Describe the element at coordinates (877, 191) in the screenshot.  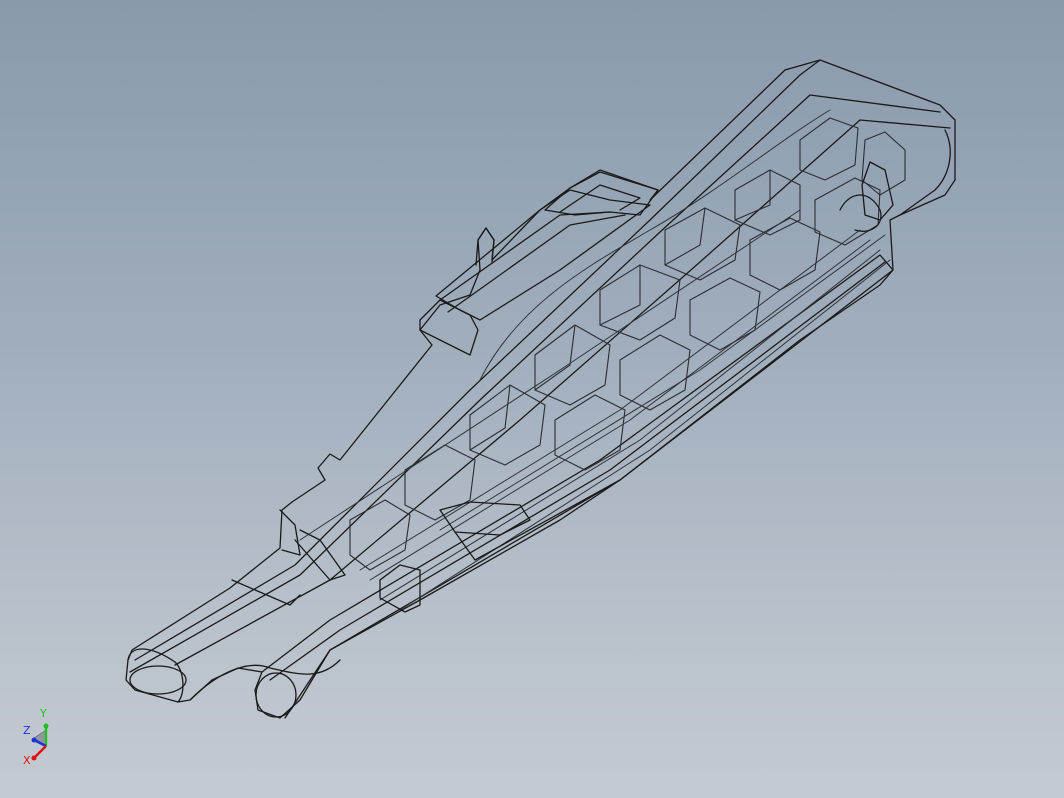
I see `stern-fitting` at that location.